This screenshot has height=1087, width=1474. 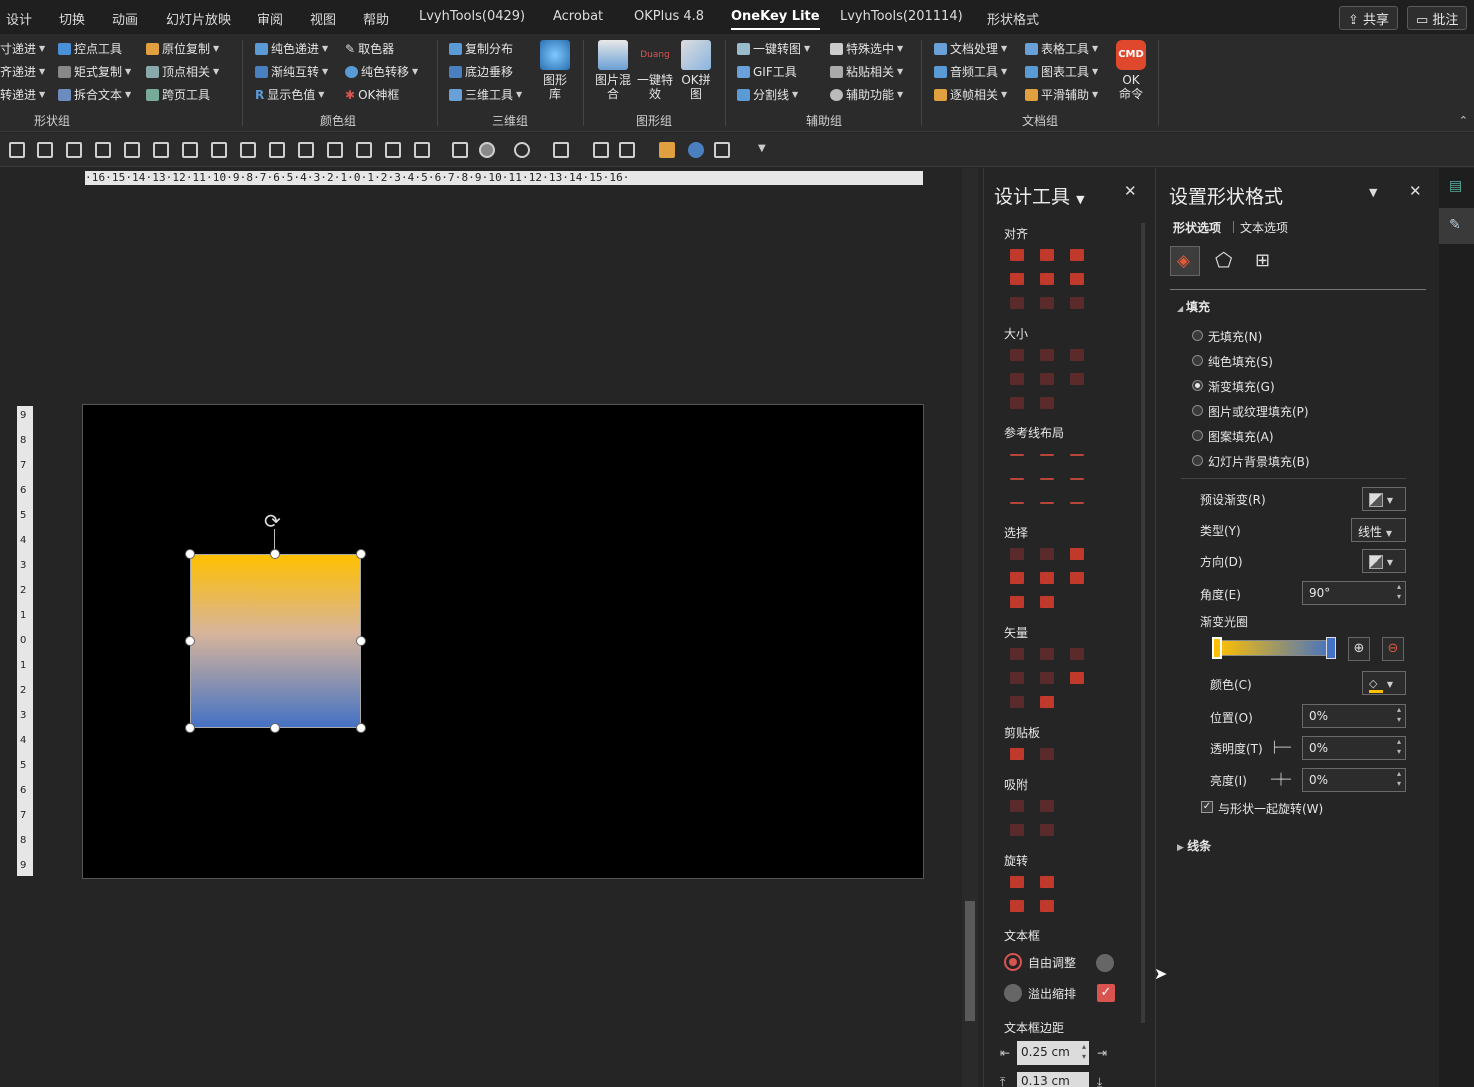 I want to click on auto-fit-option: 自由调整, so click(x=1040, y=962).